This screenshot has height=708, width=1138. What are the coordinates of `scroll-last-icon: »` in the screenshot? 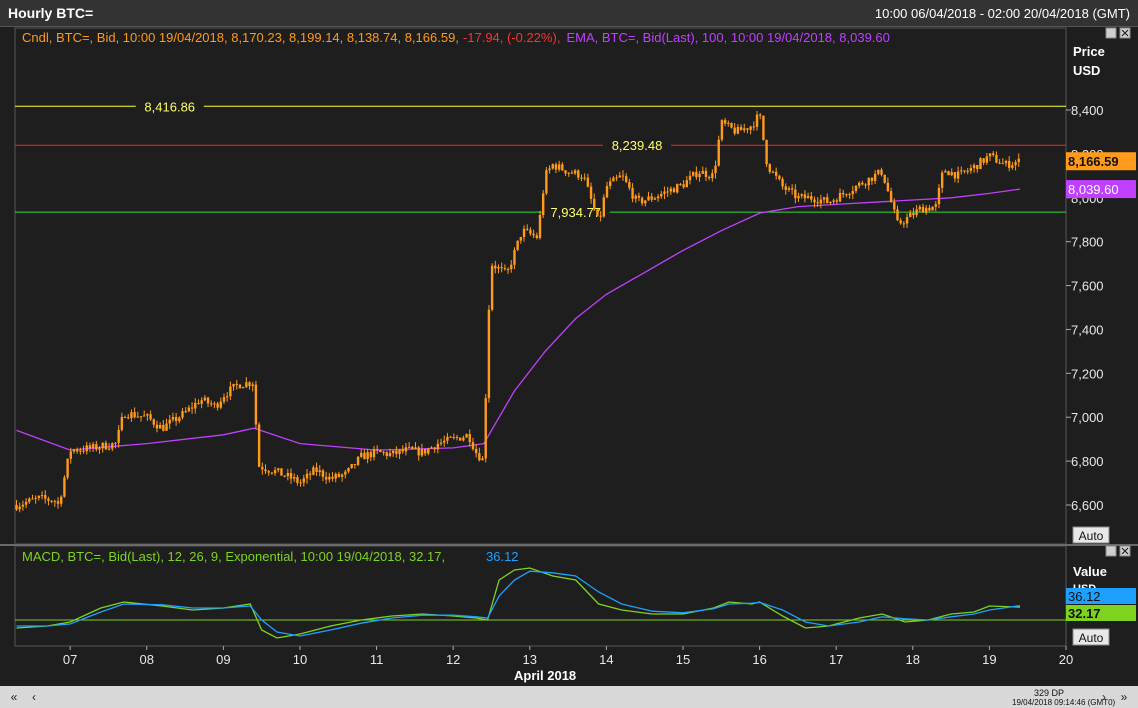 It's located at (1124, 697).